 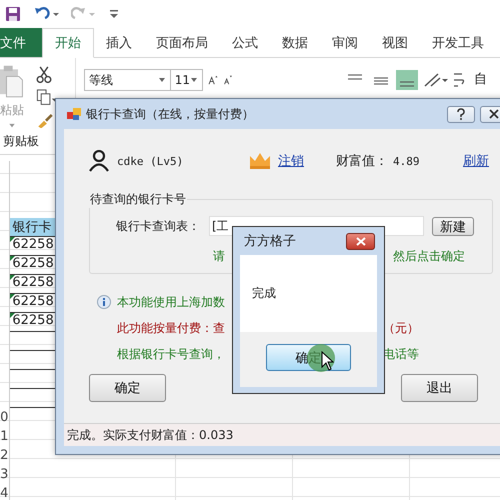 I want to click on window-title: 方方格子, so click(x=269, y=241).